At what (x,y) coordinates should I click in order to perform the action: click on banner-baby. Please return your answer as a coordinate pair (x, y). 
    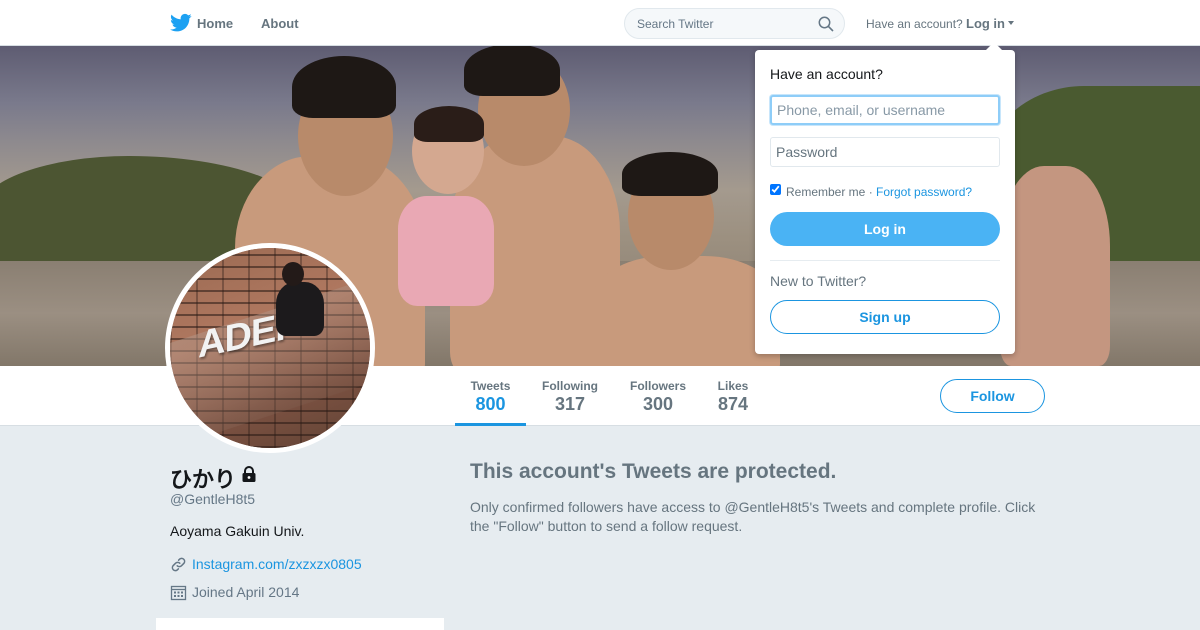
    Looking at the image, I should click on (446, 251).